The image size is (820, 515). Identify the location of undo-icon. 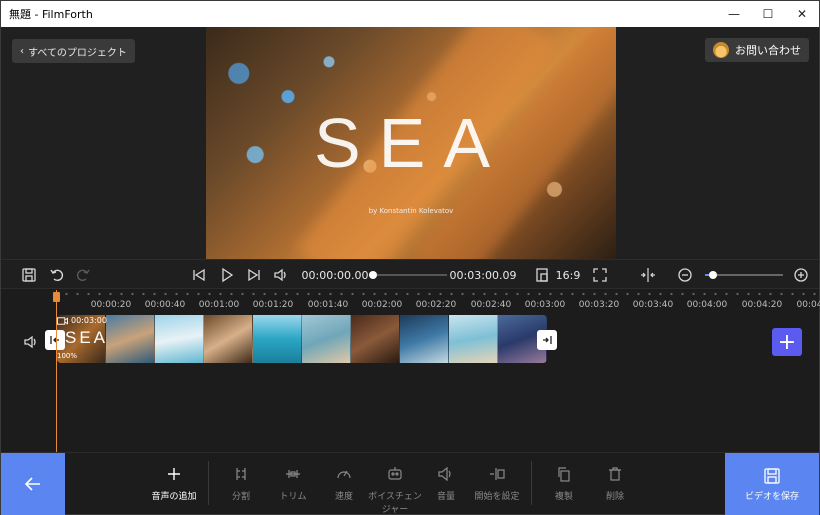
(57, 275).